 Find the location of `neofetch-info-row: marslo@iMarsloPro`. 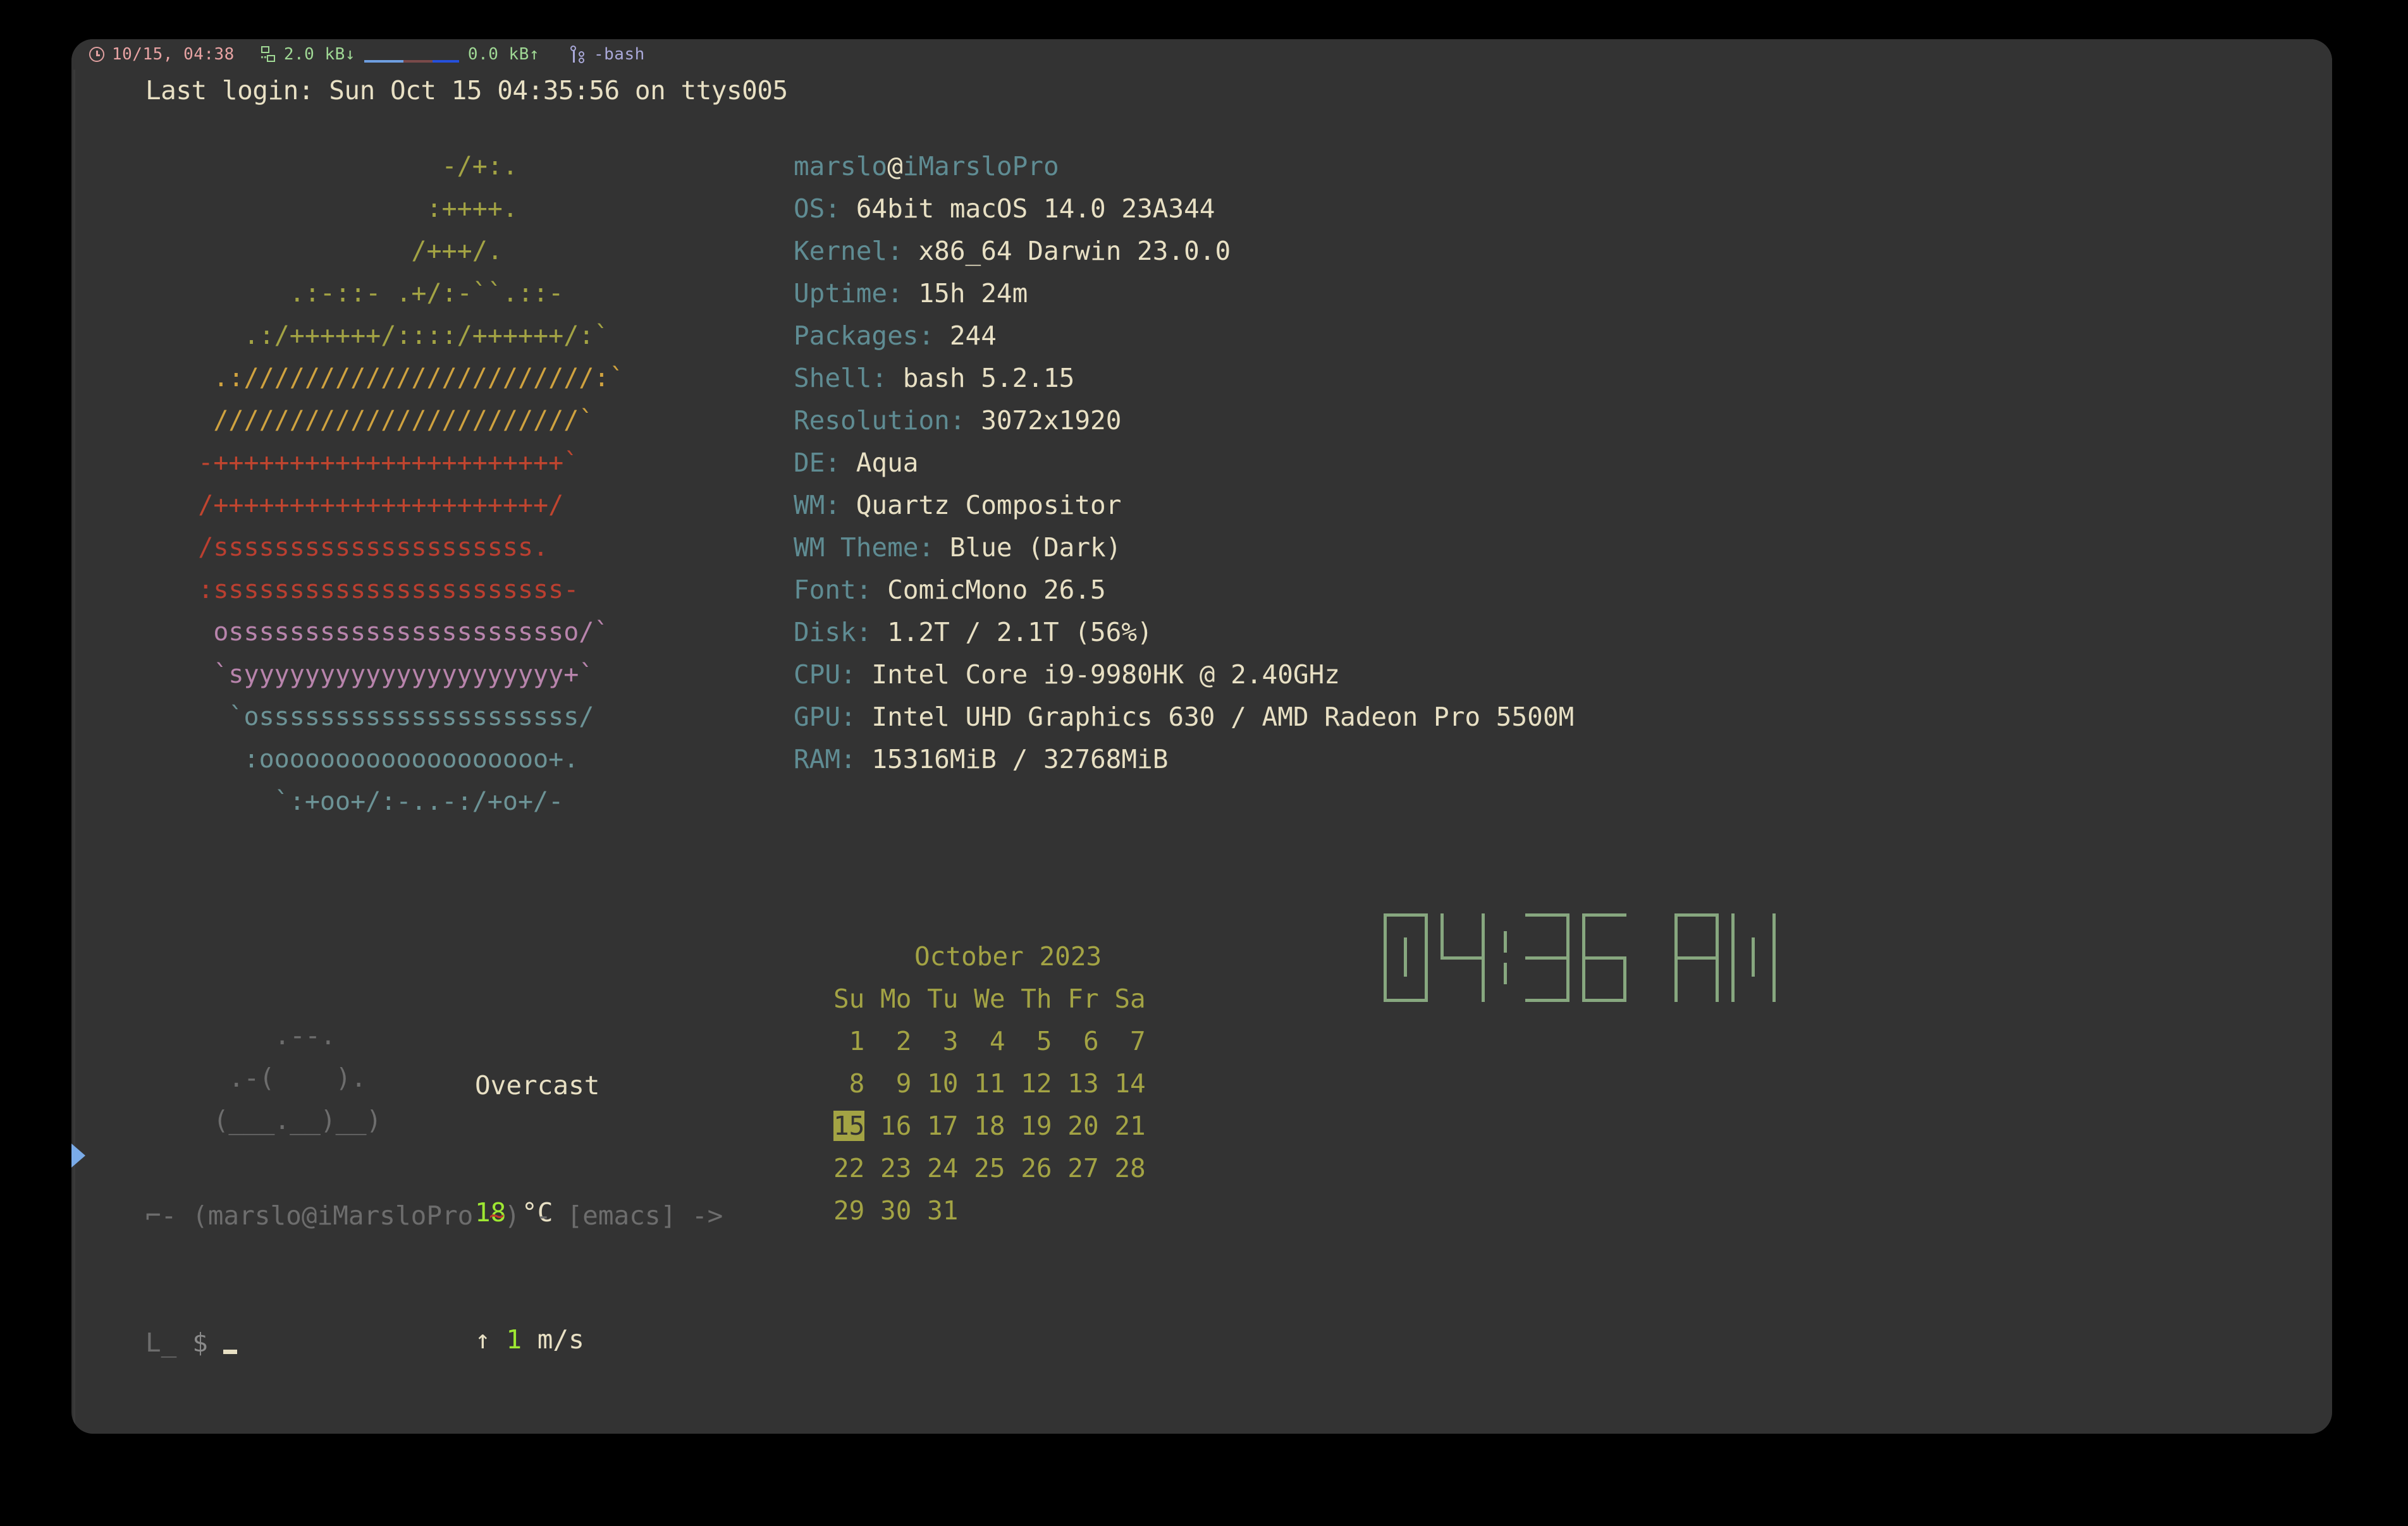

neofetch-info-row: marslo@iMarsloPro is located at coordinates (1184, 166).